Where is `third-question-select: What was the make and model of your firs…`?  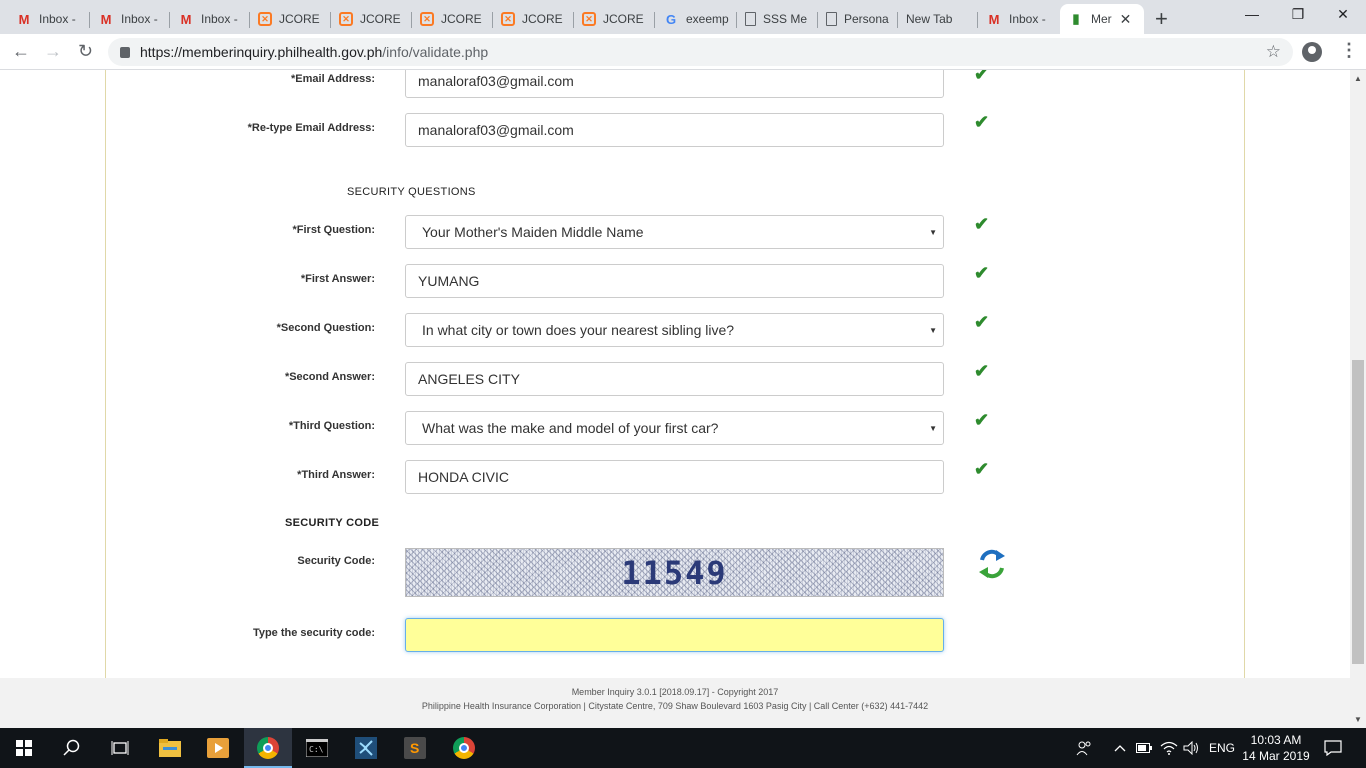
third-question-select: What was the make and model of your firs… is located at coordinates (674, 428).